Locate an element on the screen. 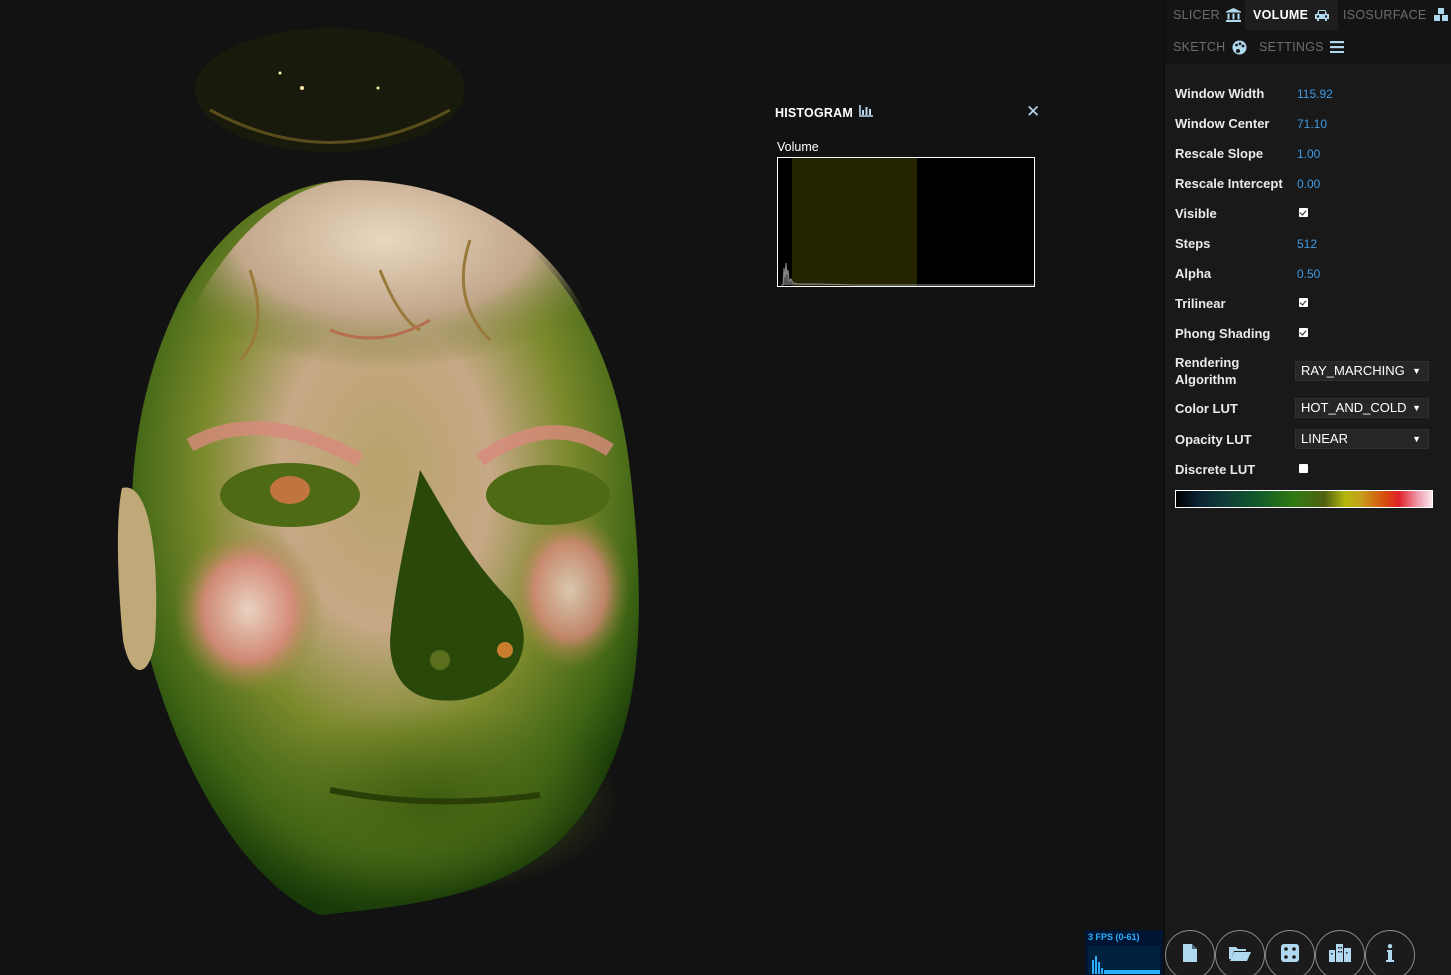  rendering-algorithm-label-line1: Rendering is located at coordinates (1207, 362).